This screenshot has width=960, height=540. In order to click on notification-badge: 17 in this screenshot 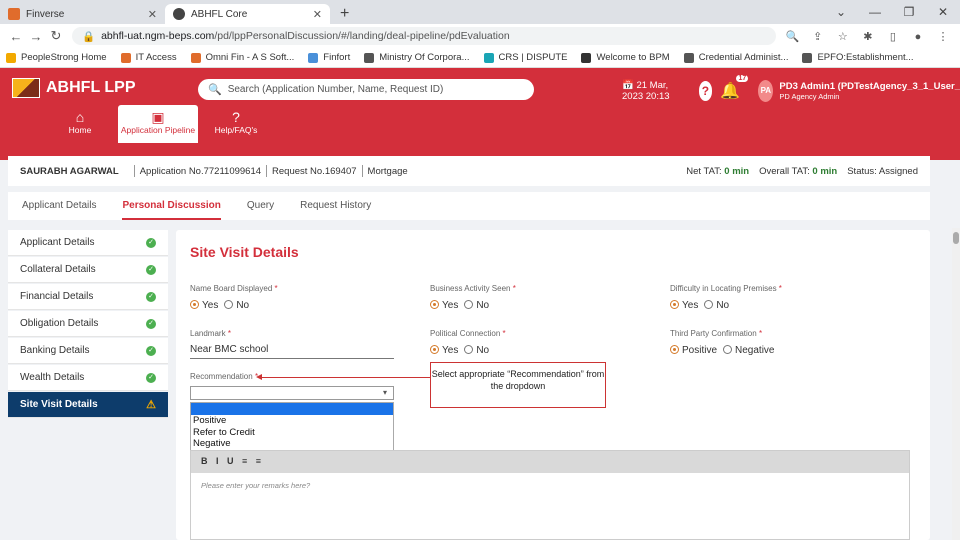, I will do `click(742, 78)`.